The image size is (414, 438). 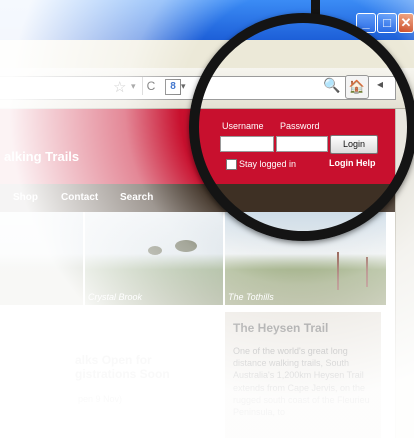 What do you see at coordinates (207, 198) in the screenshot?
I see `site-nav: Shop Contact Search` at bounding box center [207, 198].